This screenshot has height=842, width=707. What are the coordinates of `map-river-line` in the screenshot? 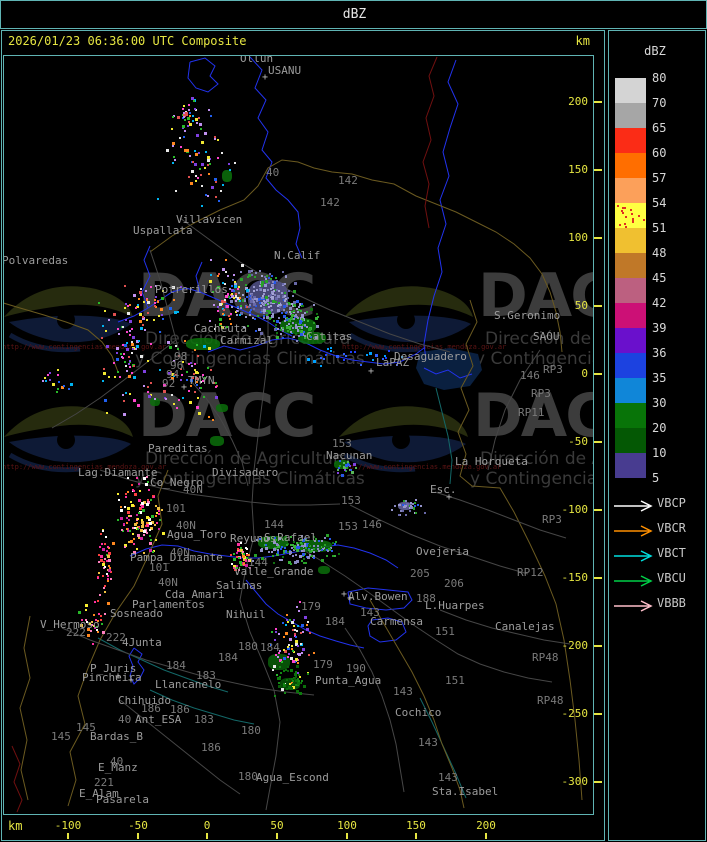 It's located at (276, 157).